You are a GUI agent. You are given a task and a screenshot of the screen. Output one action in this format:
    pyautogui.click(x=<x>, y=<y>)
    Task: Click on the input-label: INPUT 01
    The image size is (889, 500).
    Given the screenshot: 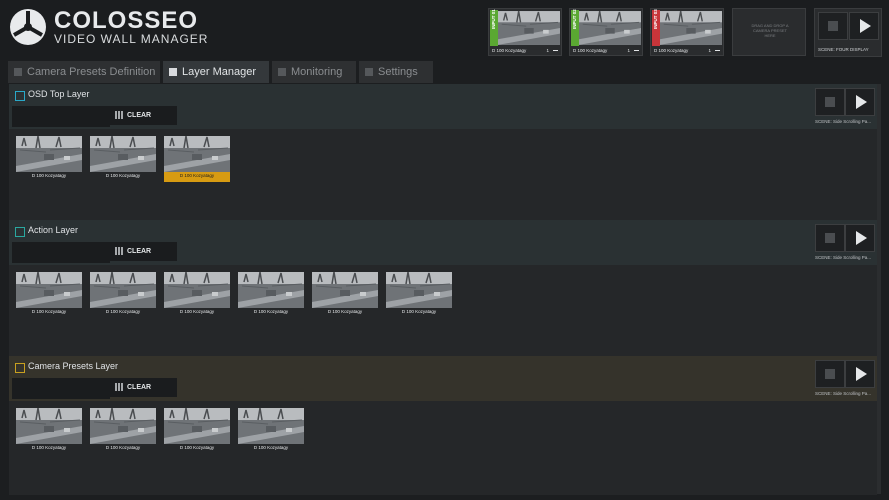 What is the action you would take?
    pyautogui.click(x=493, y=19)
    